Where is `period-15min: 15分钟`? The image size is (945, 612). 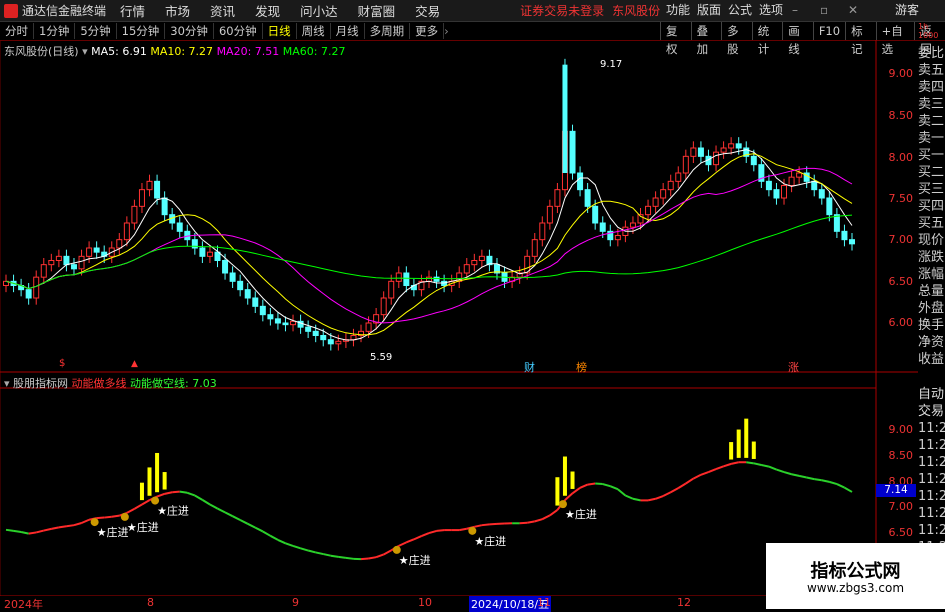 period-15min: 15分钟 is located at coordinates (141, 31).